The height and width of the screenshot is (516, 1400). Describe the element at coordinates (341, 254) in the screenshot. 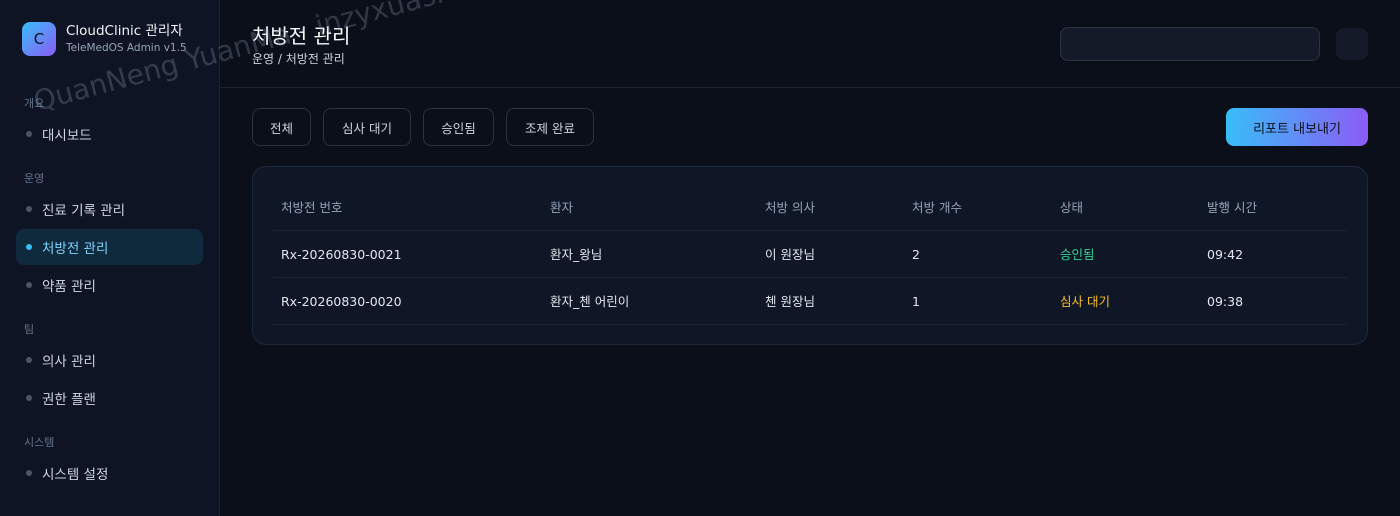

I see `prescription-number: Rx-20260830-0021` at that location.